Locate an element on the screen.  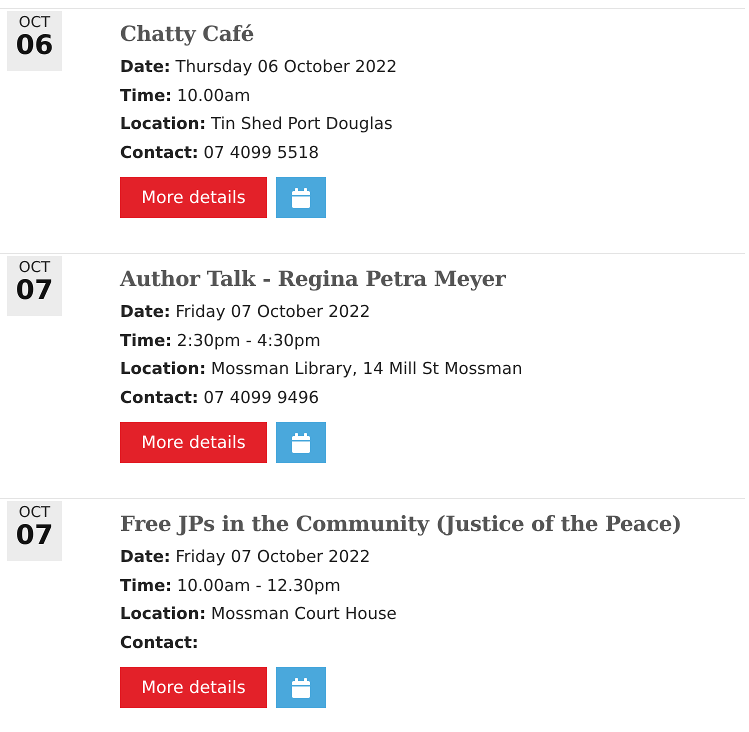
detail-value: 07 4099 9496 is located at coordinates (261, 397).